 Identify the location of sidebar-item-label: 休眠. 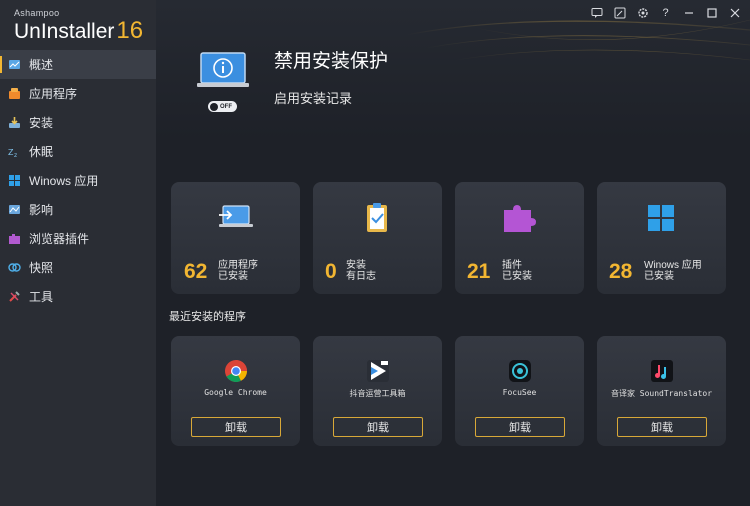
(41, 152).